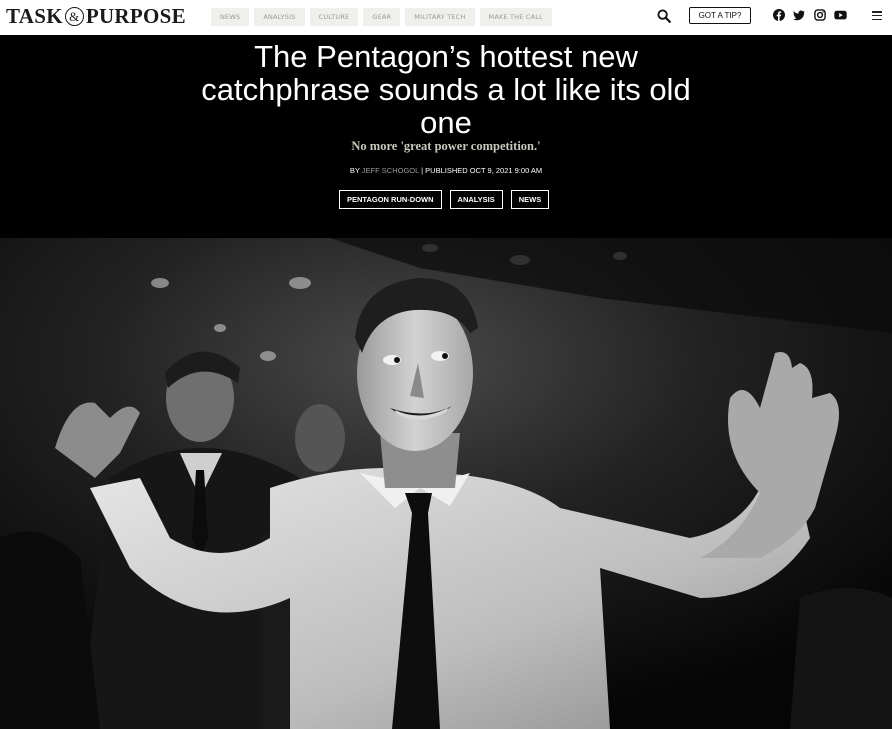 The height and width of the screenshot is (729, 892). What do you see at coordinates (664, 16) in the screenshot?
I see `search-icon` at bounding box center [664, 16].